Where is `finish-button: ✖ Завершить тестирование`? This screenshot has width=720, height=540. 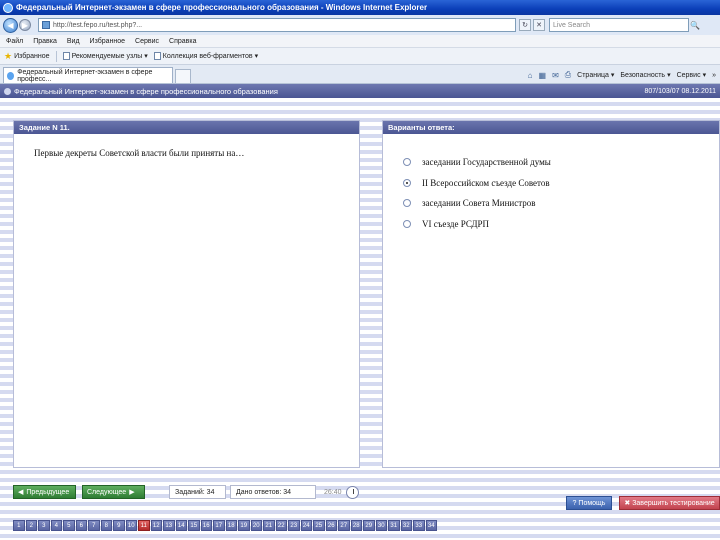
finish-button: ✖ Завершить тестирование is located at coordinates (669, 503).